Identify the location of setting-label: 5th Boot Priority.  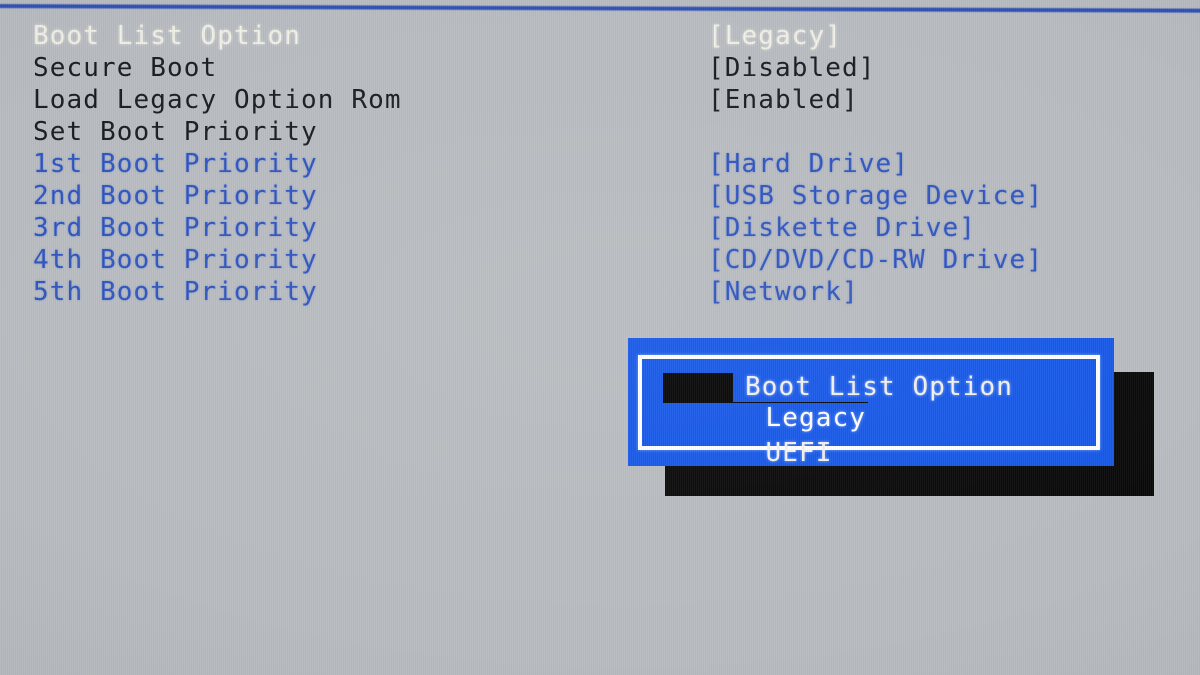
(175, 292).